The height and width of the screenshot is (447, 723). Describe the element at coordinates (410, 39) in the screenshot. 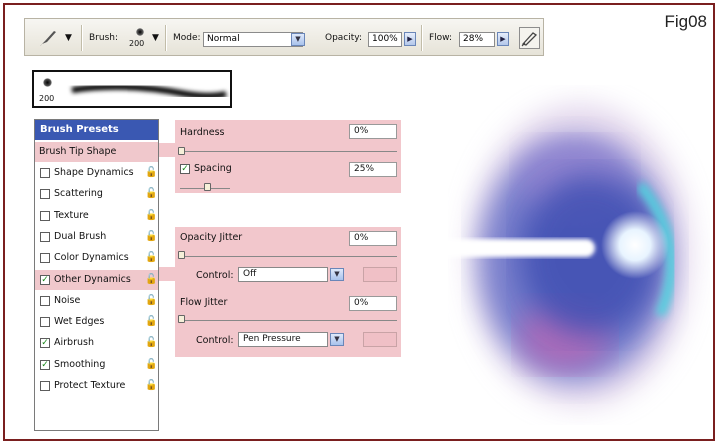

I see `opacity-arrow-icon: ▶` at that location.